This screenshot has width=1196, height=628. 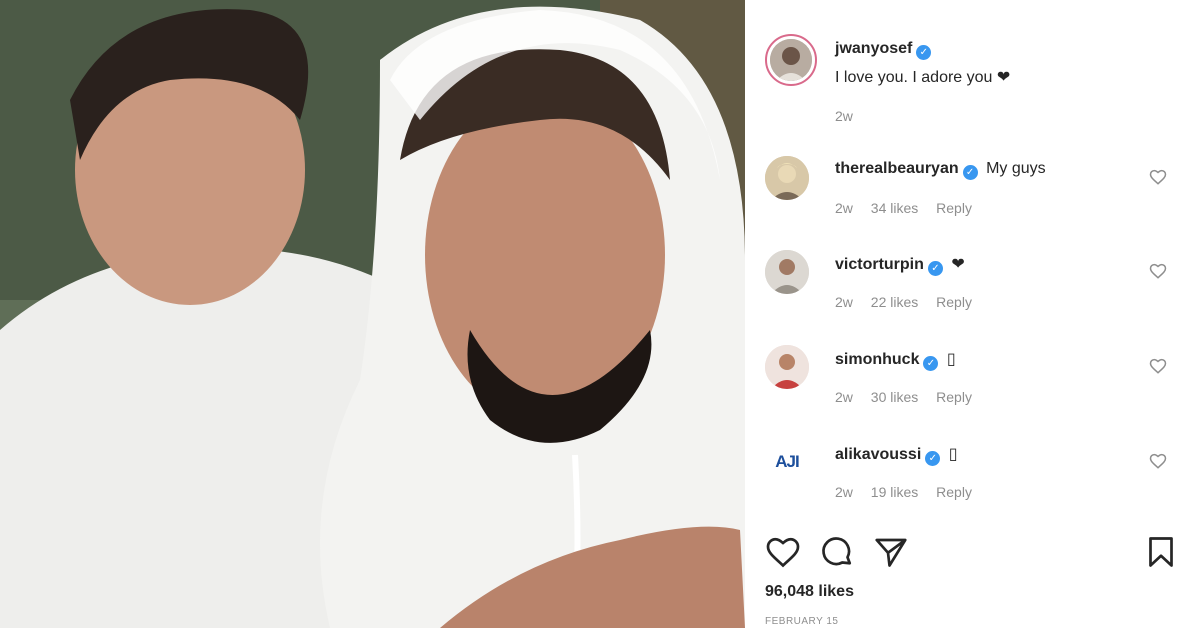 I want to click on caption-avatar-ring, so click(x=791, y=60).